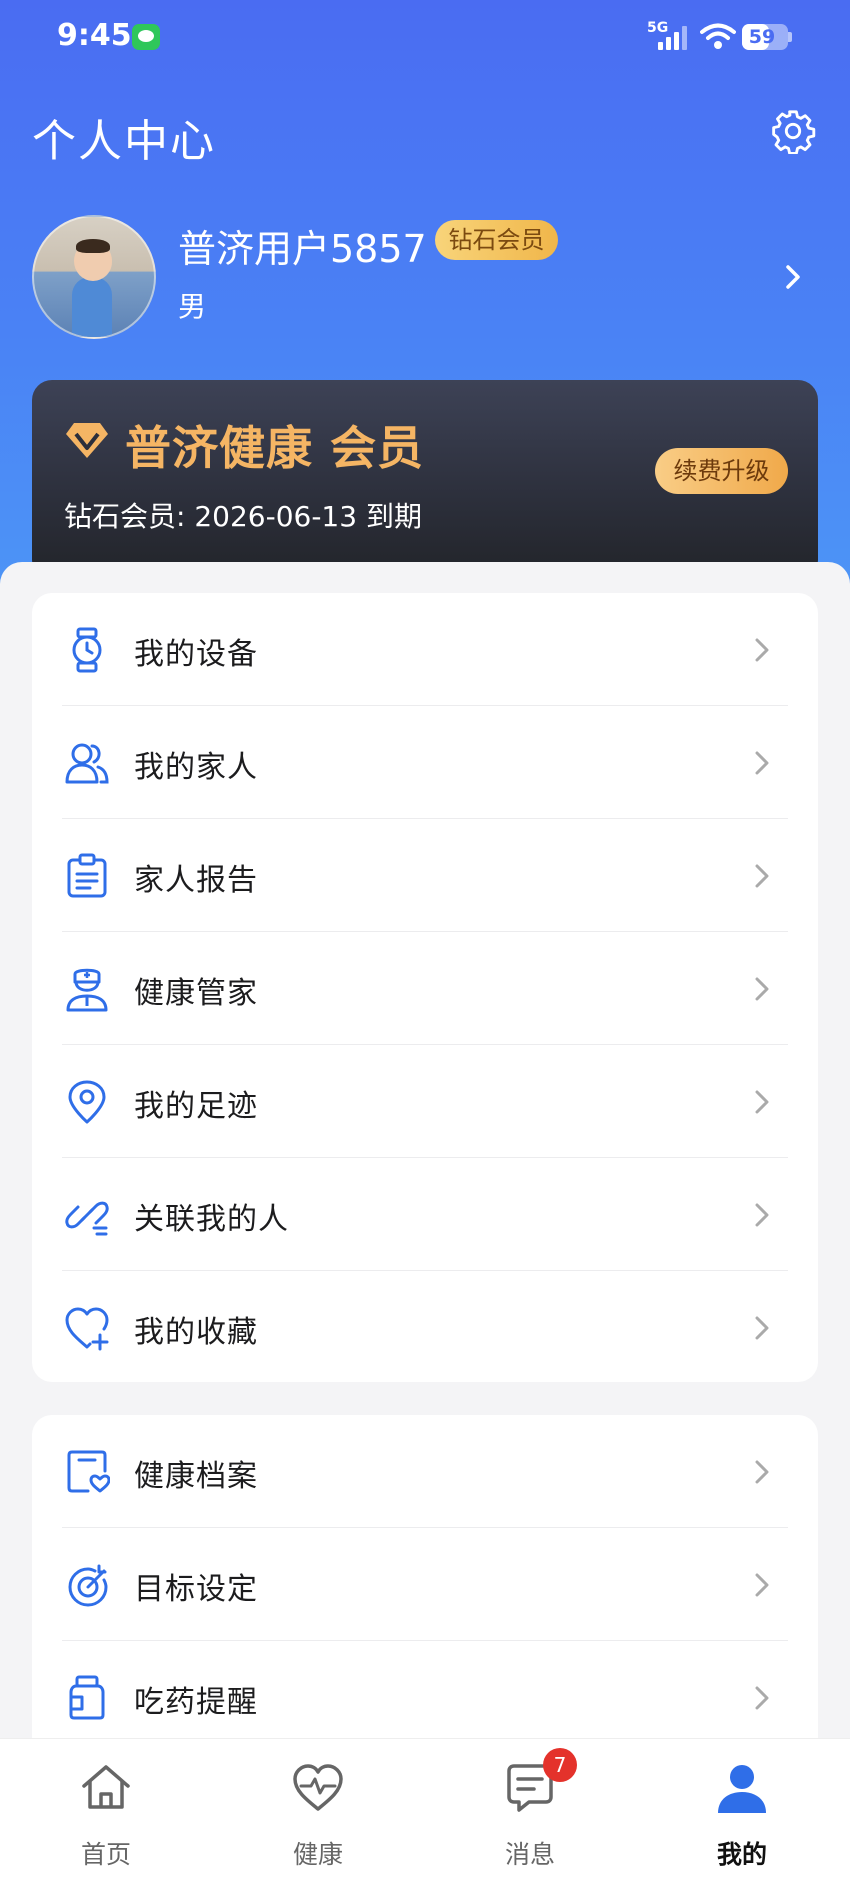  I want to click on menu-item-label: 我的收藏, so click(196, 1332).